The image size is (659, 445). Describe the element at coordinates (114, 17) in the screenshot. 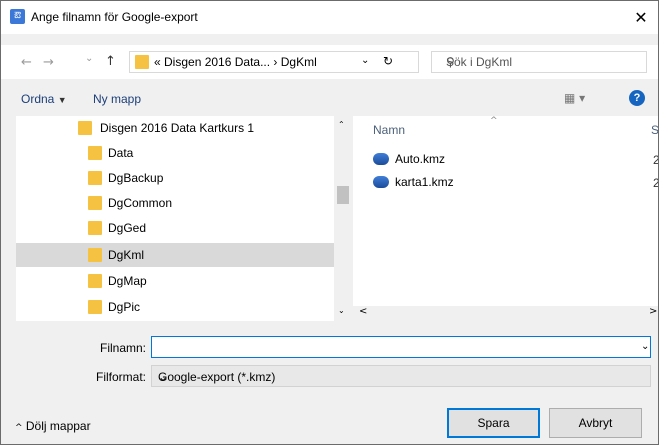

I see `dialog-title: Ange filnamn för Google-export` at that location.